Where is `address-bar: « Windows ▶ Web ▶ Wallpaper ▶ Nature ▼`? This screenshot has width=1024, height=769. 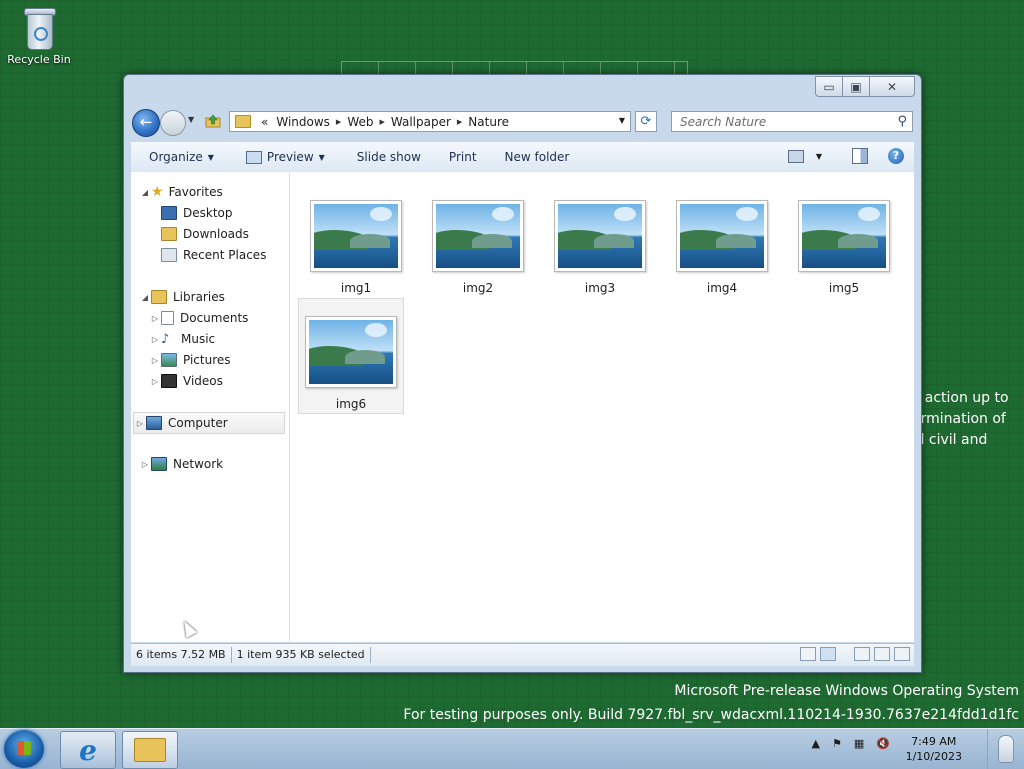 address-bar: « Windows ▶ Web ▶ Wallpaper ▶ Nature ▼ is located at coordinates (430, 121).